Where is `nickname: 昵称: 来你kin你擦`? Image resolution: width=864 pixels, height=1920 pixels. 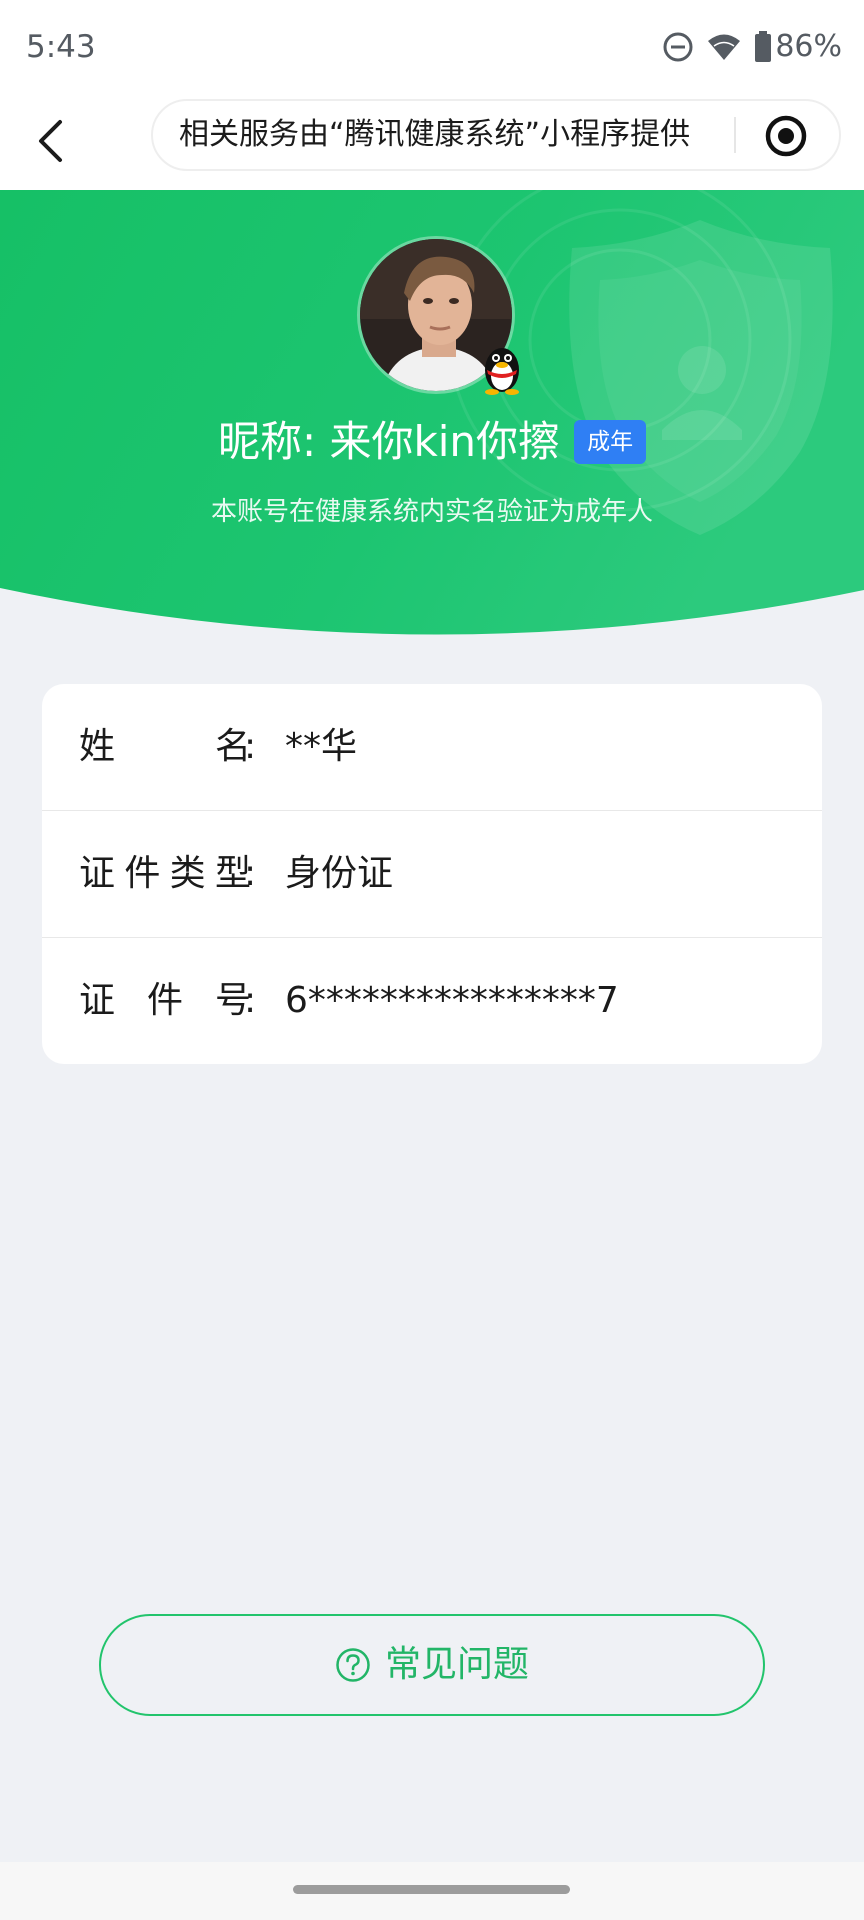 nickname: 昵称: 来你kin你擦 is located at coordinates (389, 441).